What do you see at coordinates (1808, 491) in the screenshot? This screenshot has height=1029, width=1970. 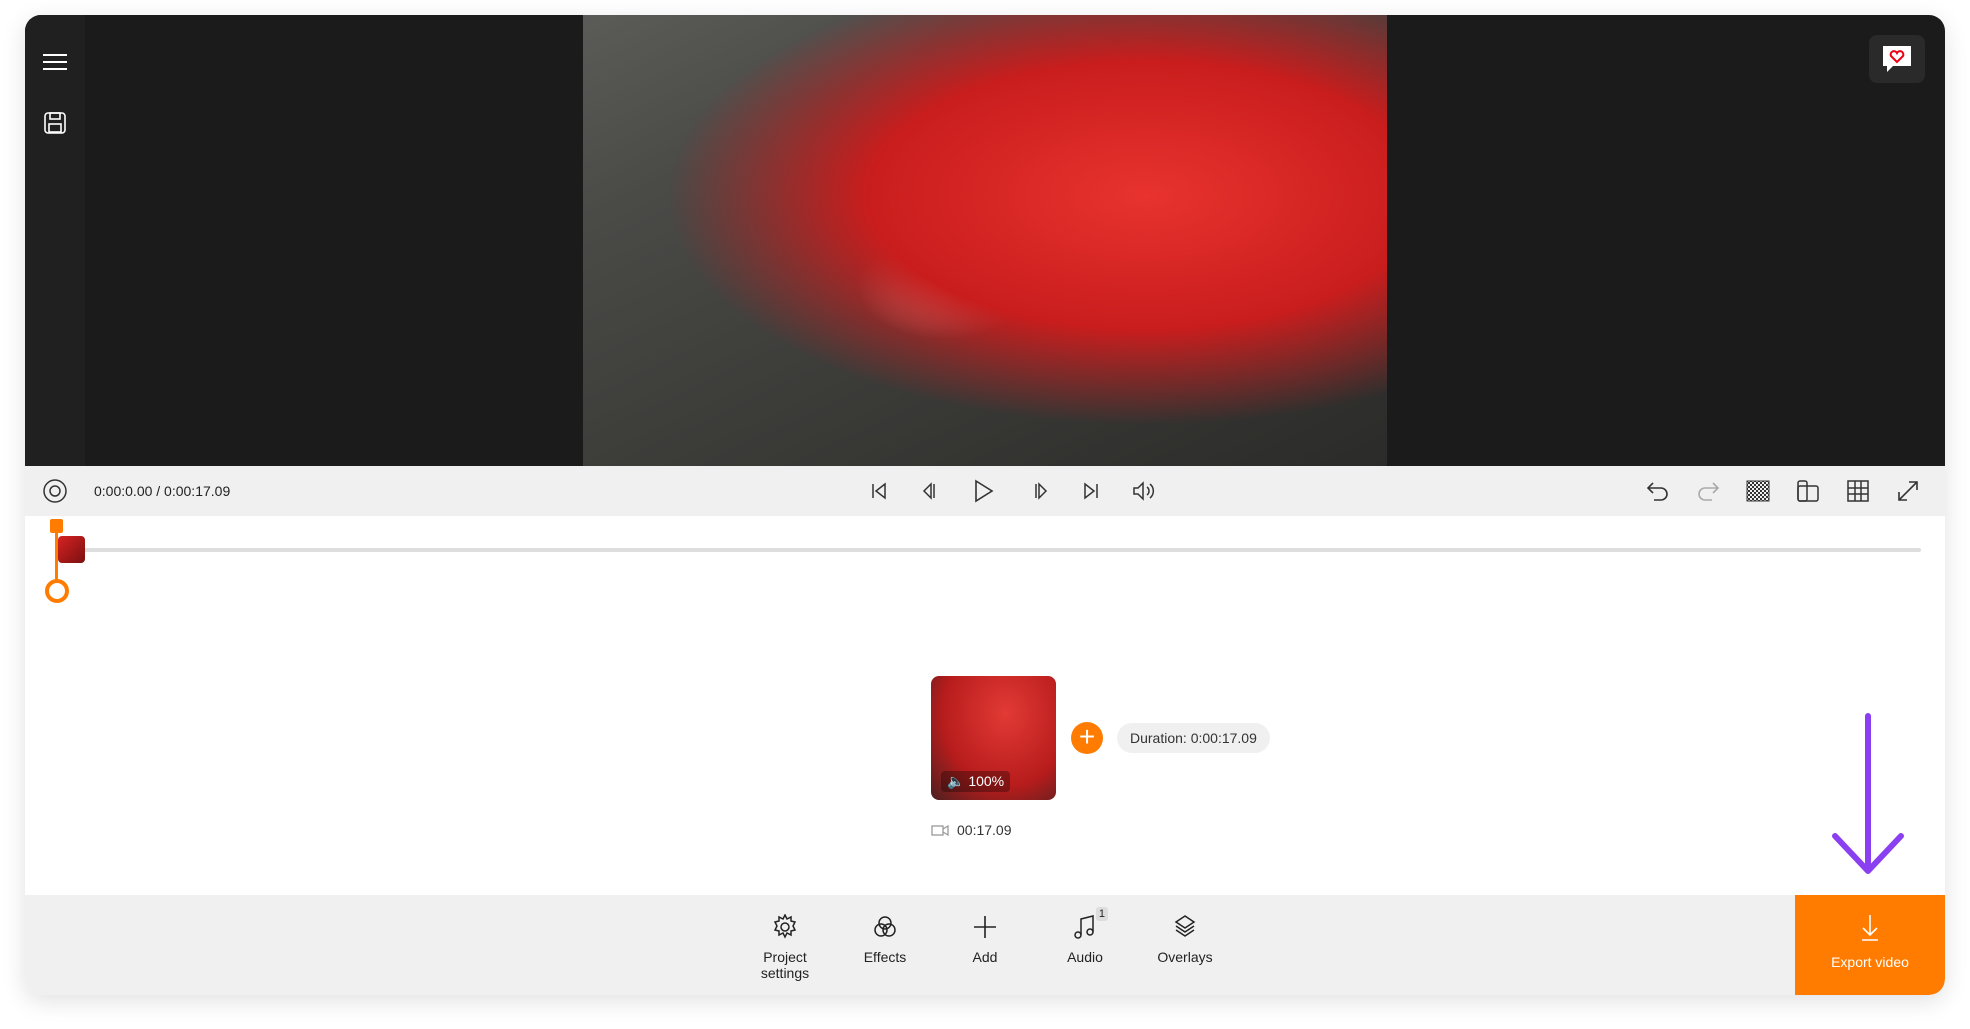 I see `aspect-ratio-icon` at bounding box center [1808, 491].